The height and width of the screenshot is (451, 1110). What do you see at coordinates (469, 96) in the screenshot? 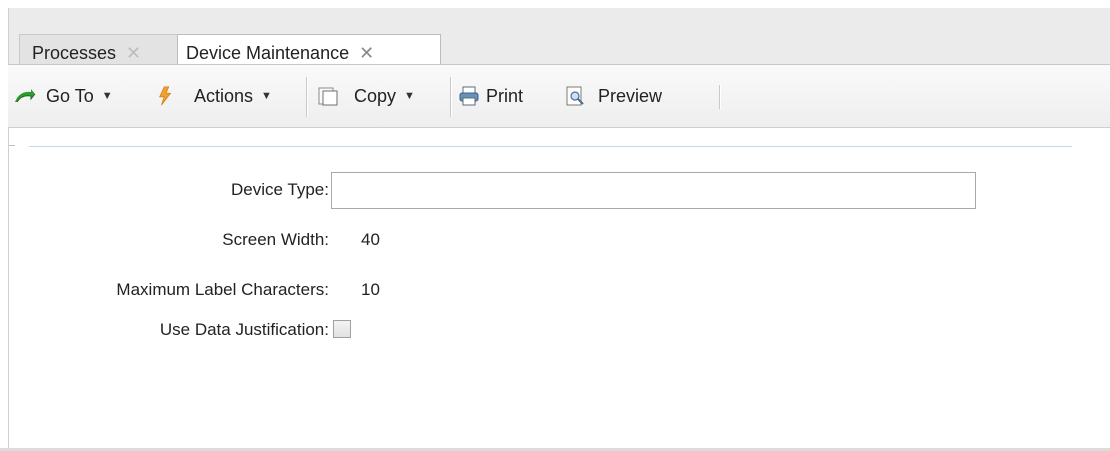
I see `printer-icon` at bounding box center [469, 96].